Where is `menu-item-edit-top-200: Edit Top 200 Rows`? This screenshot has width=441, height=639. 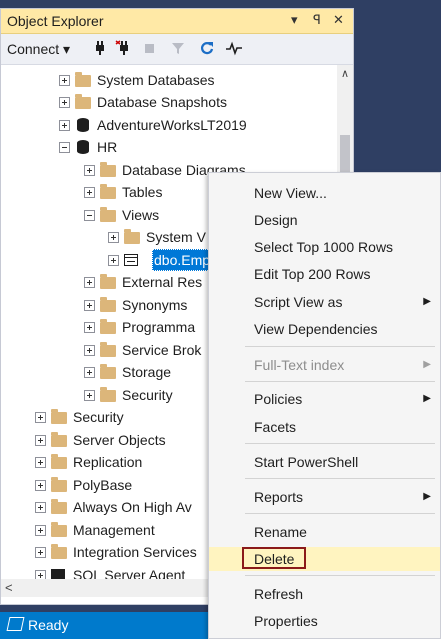
menu-item-edit-top-200: Edit Top 200 Rows is located at coordinates (324, 274).